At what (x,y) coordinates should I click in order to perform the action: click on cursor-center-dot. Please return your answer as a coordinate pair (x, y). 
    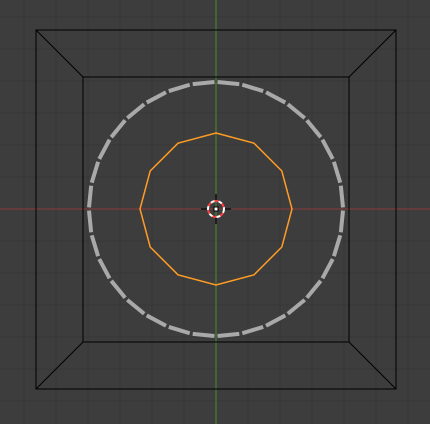
    Looking at the image, I should click on (216, 209).